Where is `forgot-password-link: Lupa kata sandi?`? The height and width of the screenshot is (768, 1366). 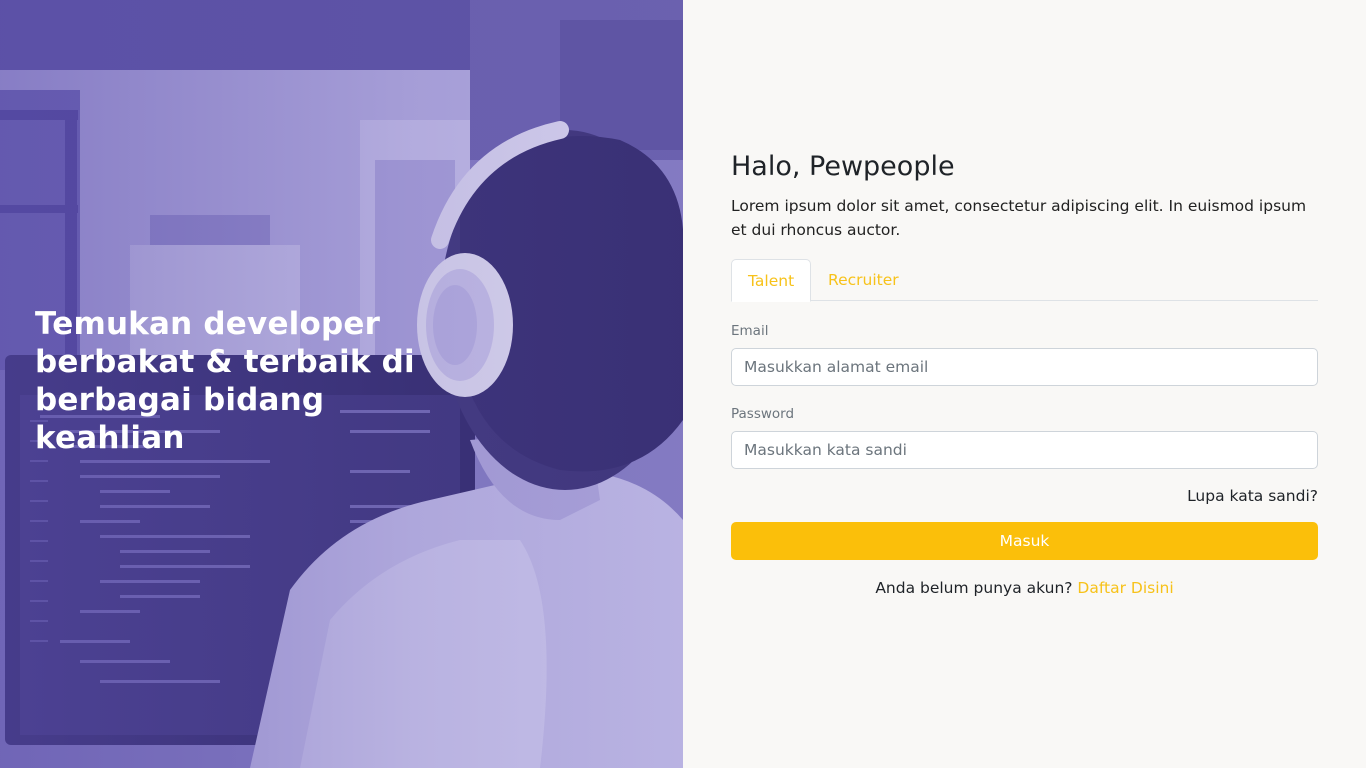
forgot-password-link: Lupa kata sandi? is located at coordinates (1024, 496).